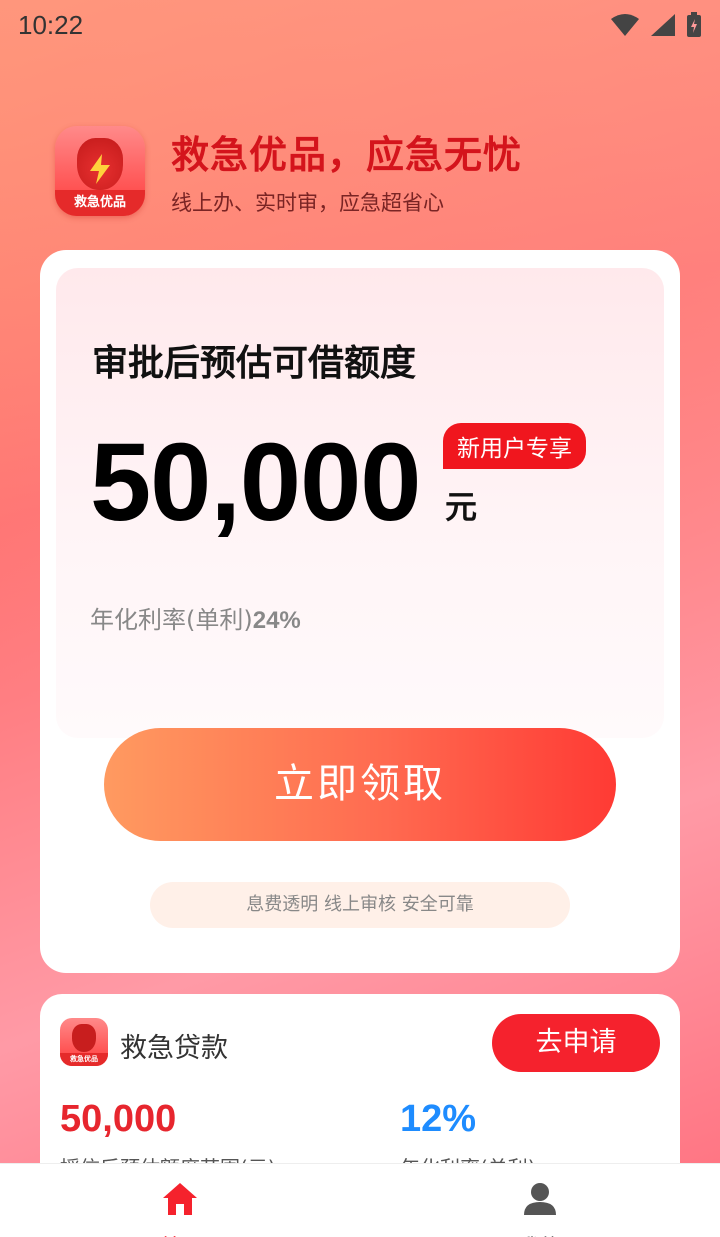 The height and width of the screenshot is (1237, 720). I want to click on go-apply-button: 去申请, so click(576, 1043).